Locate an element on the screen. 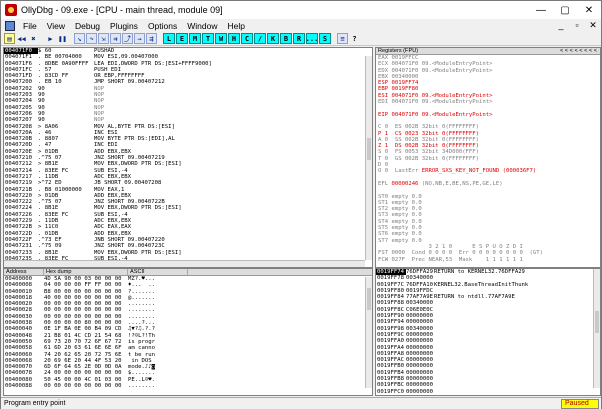 Image resolution: width=602 pixels, height=409 pixels. animate-icon: ⇶ is located at coordinates (151, 38).